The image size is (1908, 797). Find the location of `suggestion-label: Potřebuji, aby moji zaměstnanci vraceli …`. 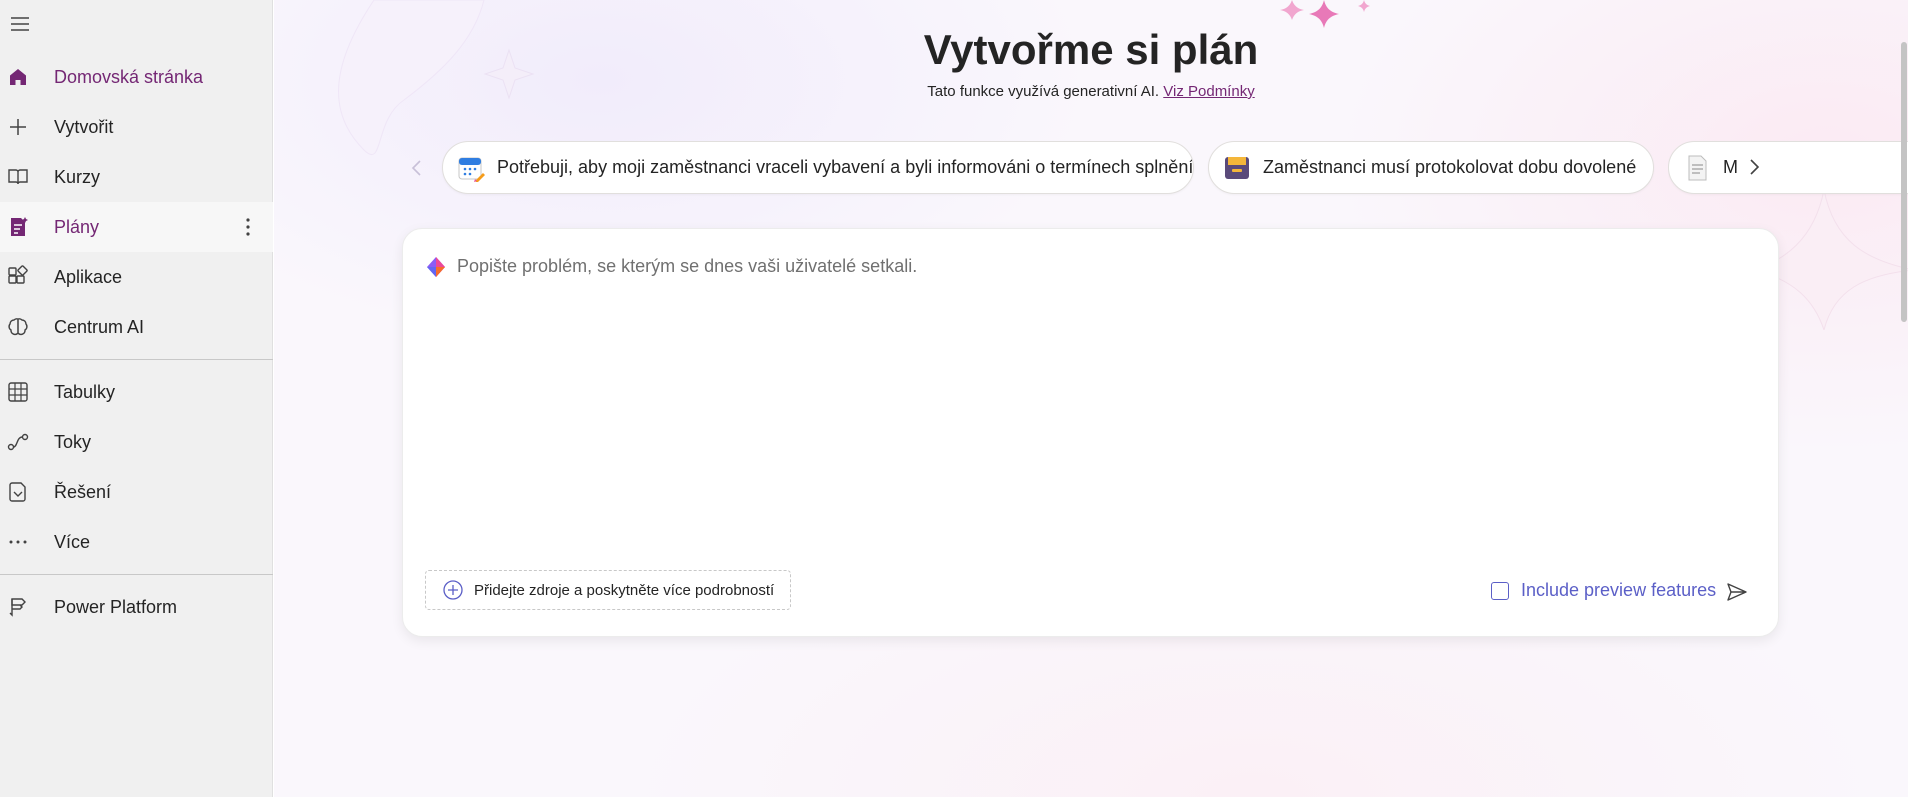

suggestion-label: Potřebuji, aby moji zaměstnanci vraceli … is located at coordinates (845, 167).